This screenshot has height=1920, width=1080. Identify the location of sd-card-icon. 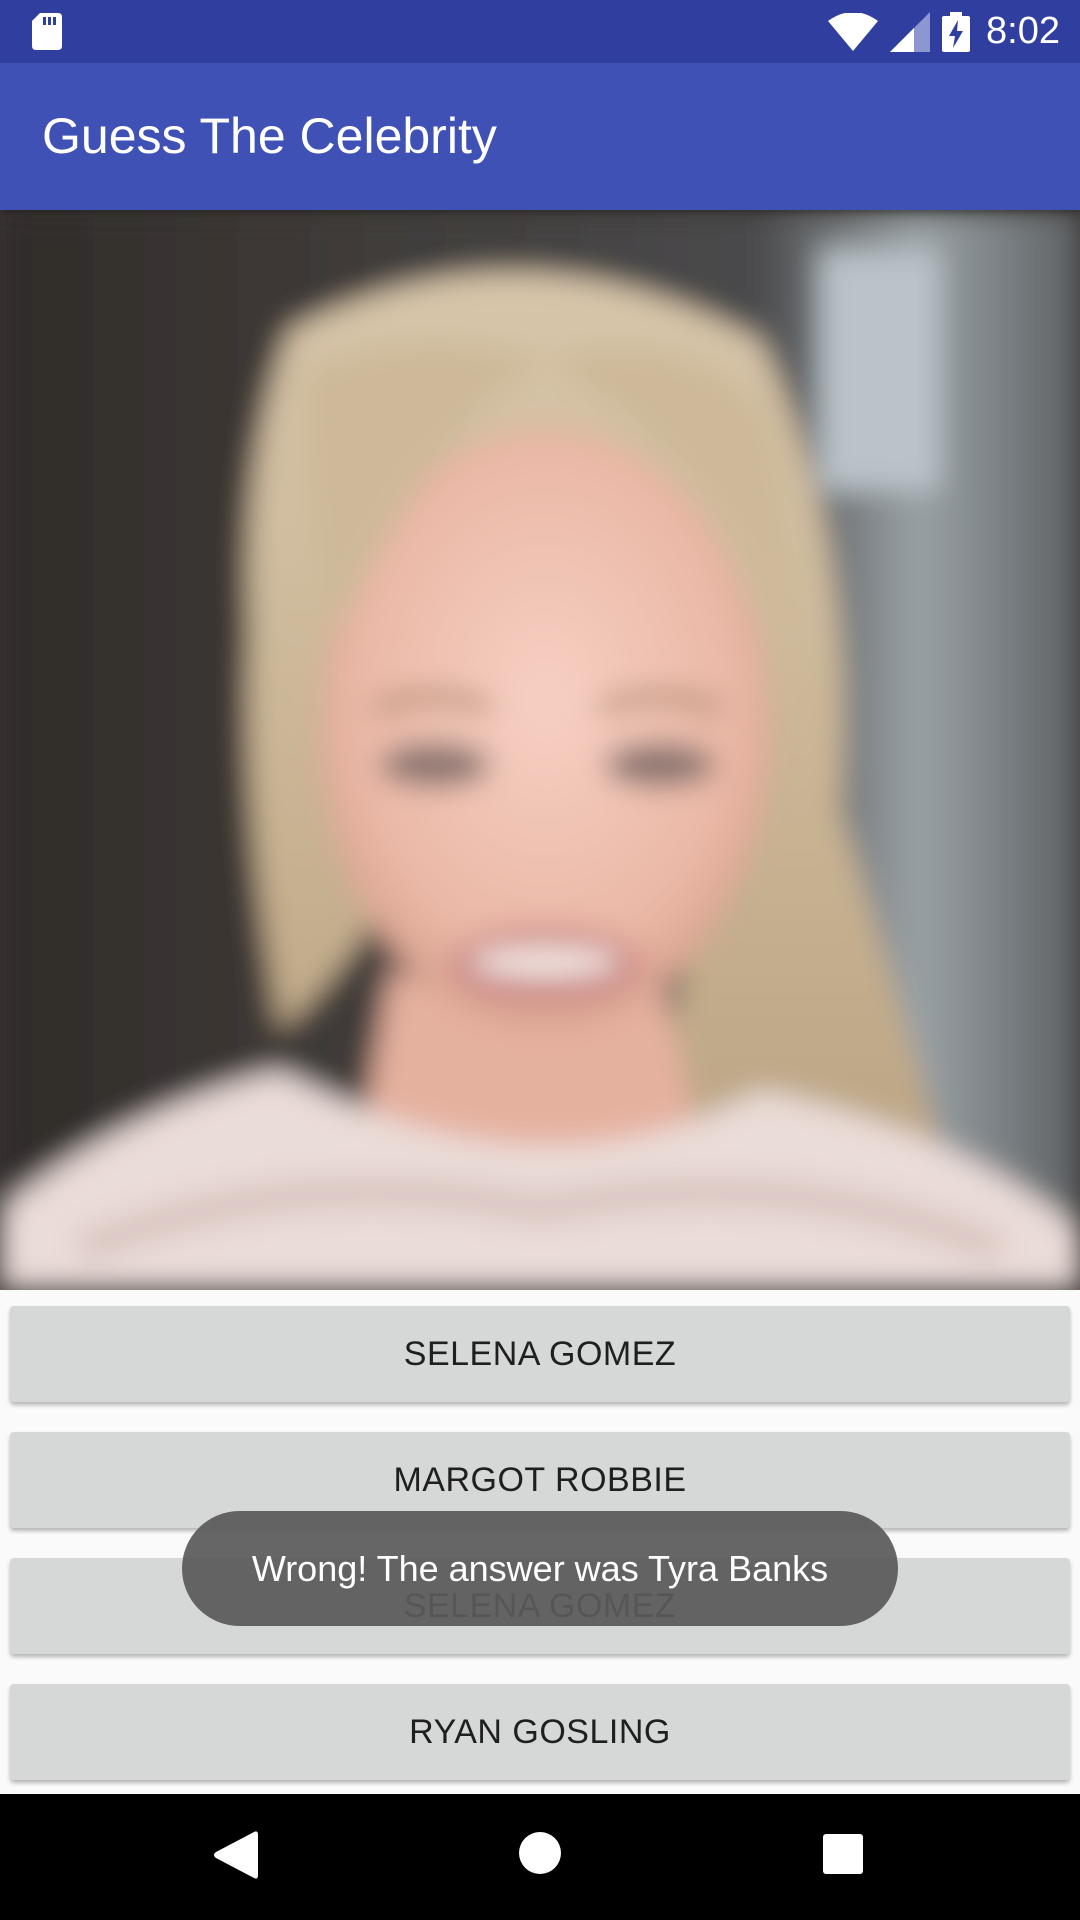
(47, 31).